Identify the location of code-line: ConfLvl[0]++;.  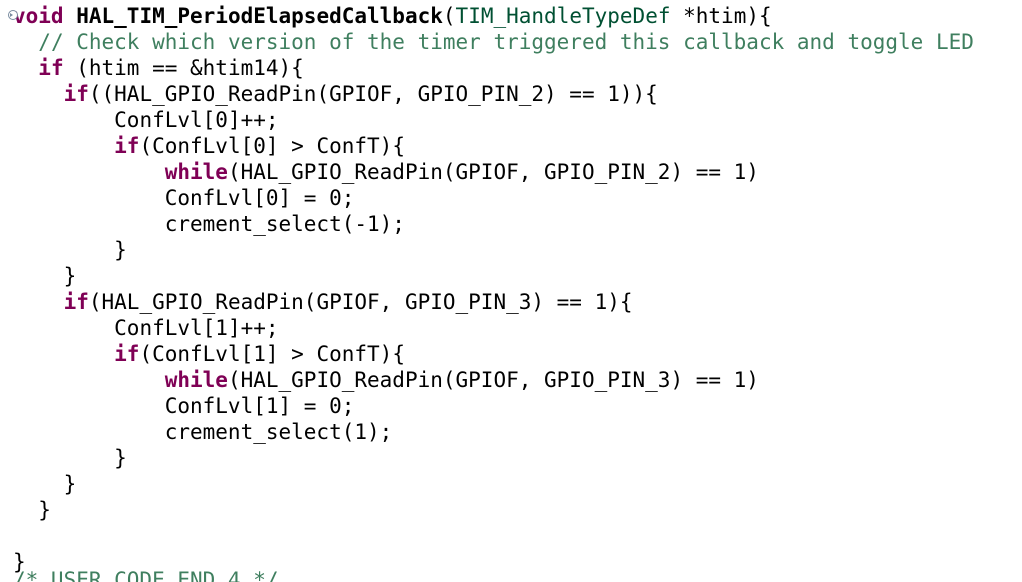
(146, 120).